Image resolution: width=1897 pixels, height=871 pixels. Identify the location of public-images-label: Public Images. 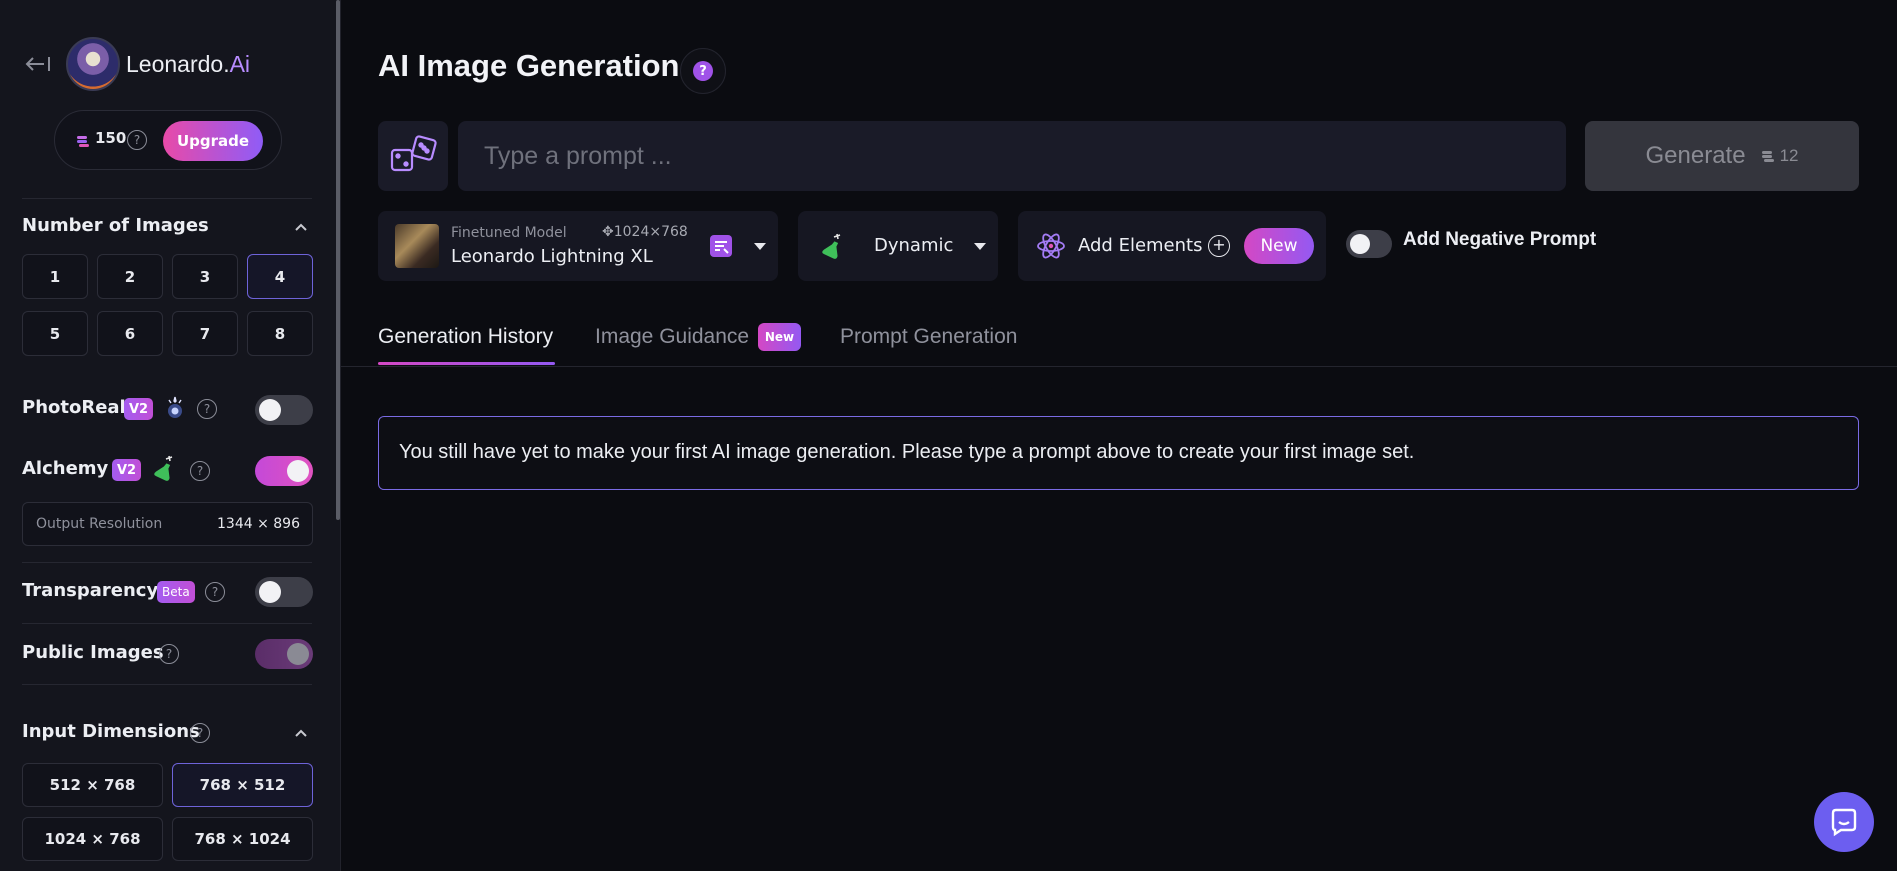
(93, 652).